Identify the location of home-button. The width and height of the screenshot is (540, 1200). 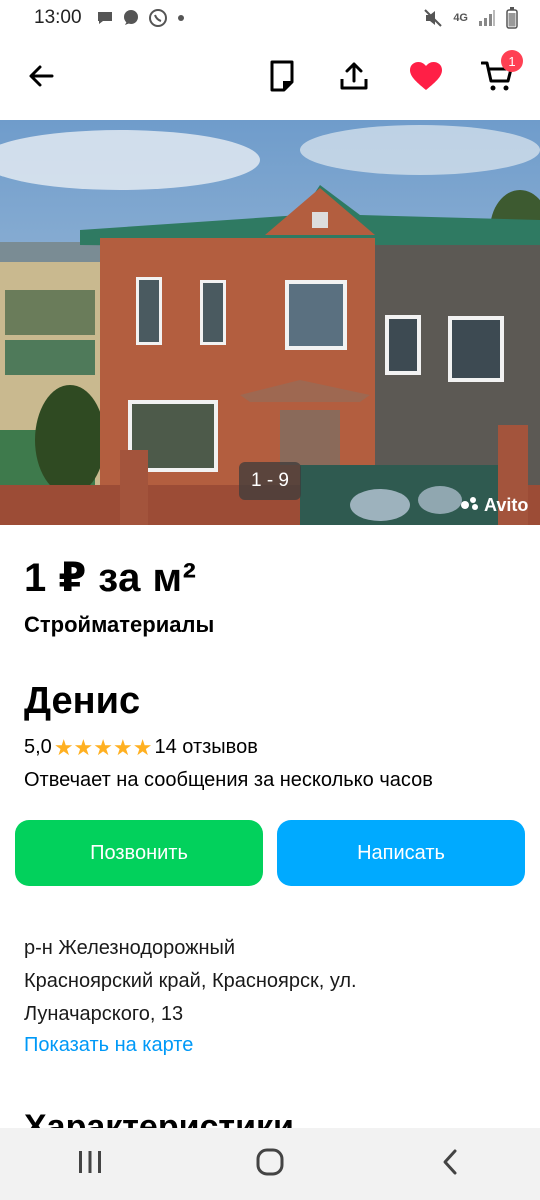
(270, 1164).